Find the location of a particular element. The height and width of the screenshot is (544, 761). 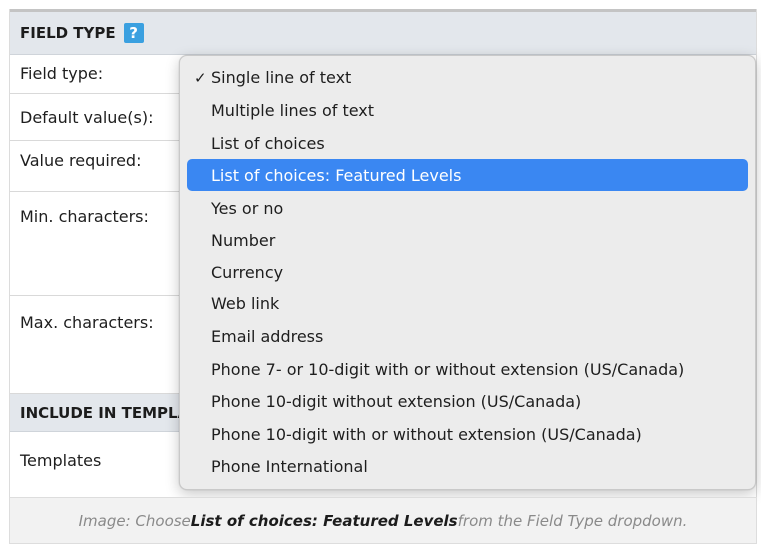

label-min-characters: Min. characters: is located at coordinates (84, 216).